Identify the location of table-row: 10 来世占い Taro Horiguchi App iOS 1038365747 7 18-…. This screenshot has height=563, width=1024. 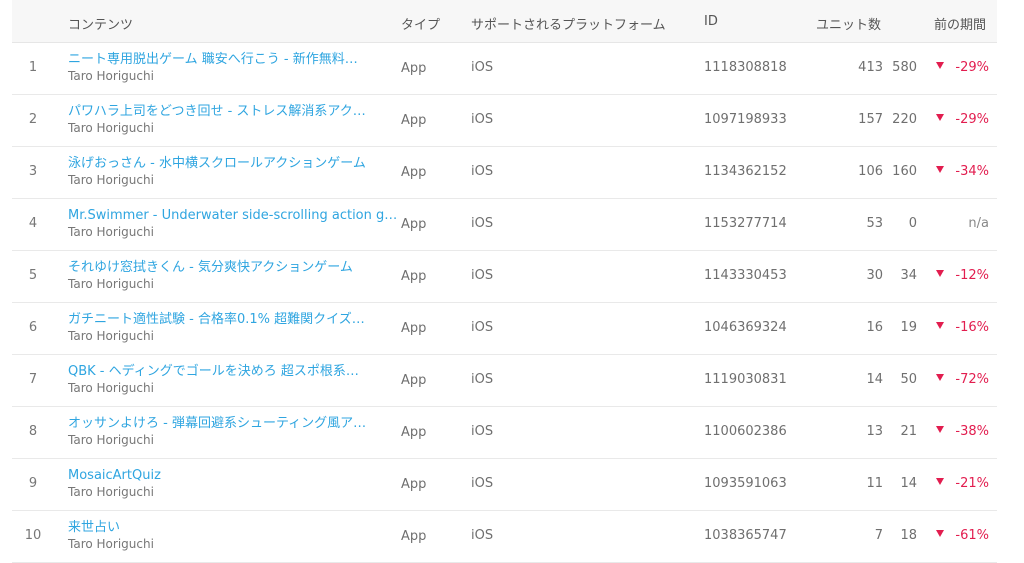
(504, 537).